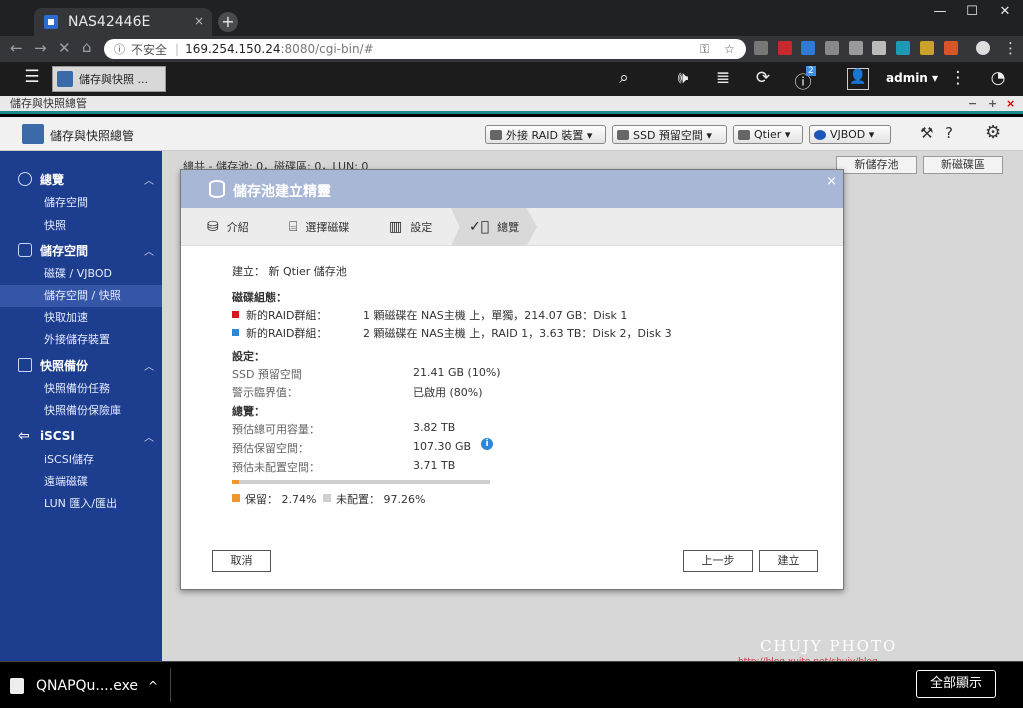 The height and width of the screenshot is (708, 1023). Describe the element at coordinates (958, 78) in the screenshot. I see `more-options-icon: ⋮` at that location.